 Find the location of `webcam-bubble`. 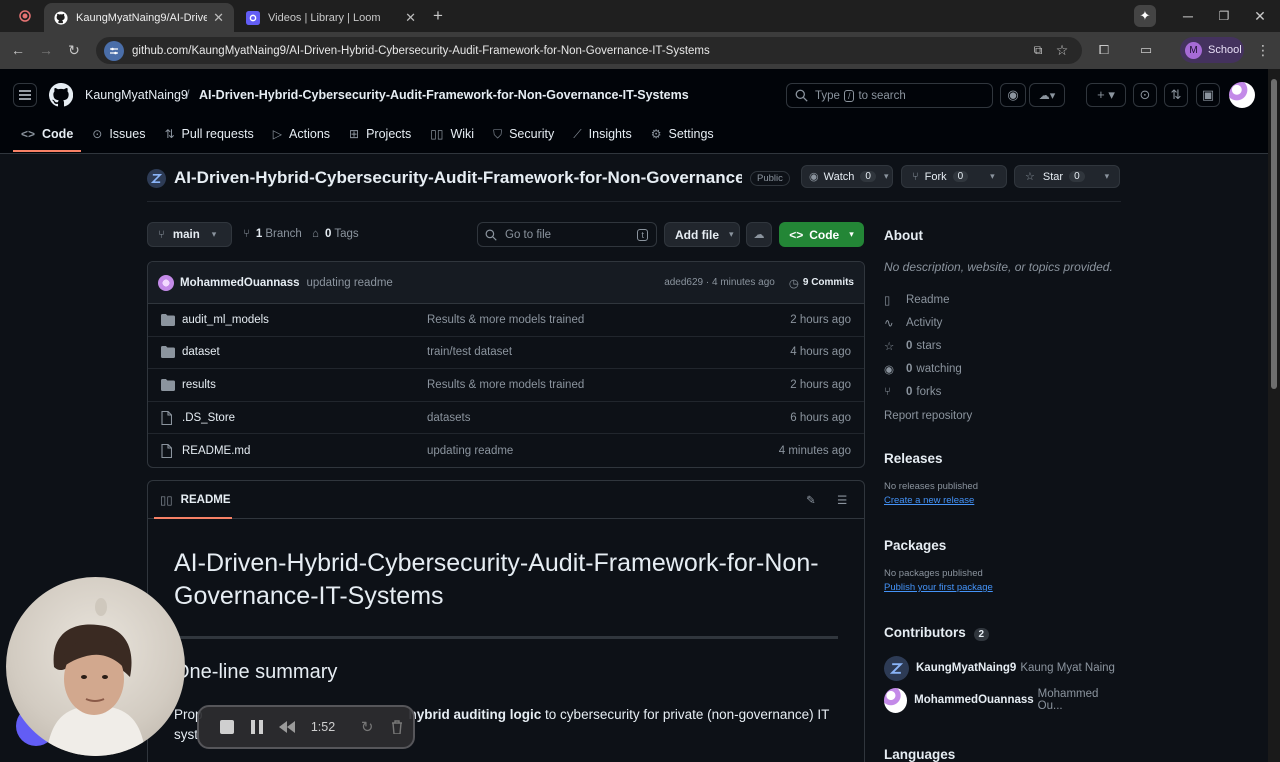

webcam-bubble is located at coordinates (95, 666).